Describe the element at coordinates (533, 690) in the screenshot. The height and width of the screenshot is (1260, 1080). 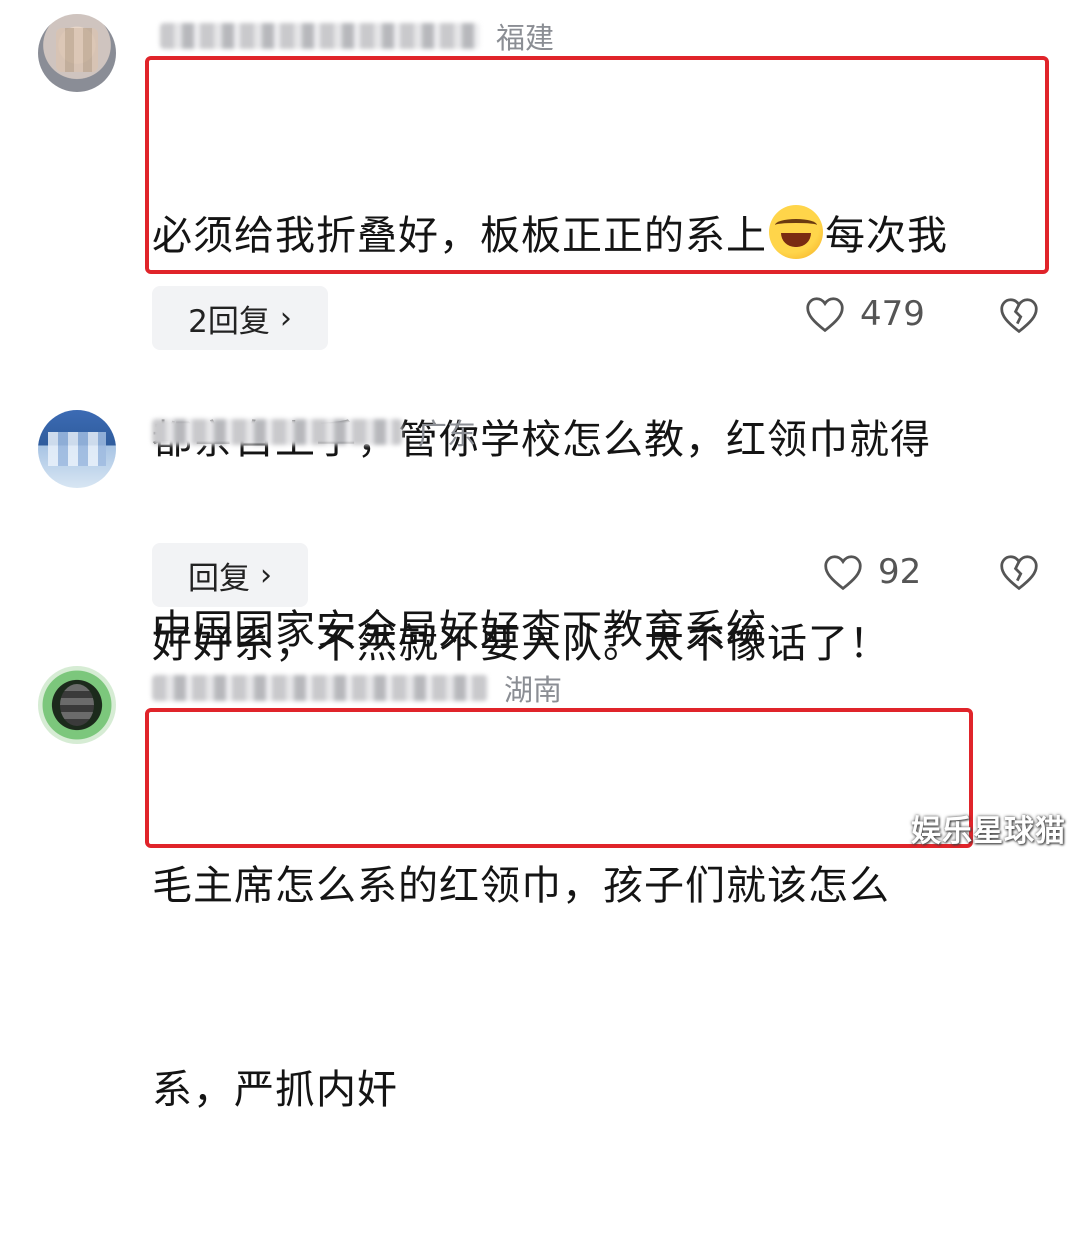
I see `region-label: 湖南` at that location.